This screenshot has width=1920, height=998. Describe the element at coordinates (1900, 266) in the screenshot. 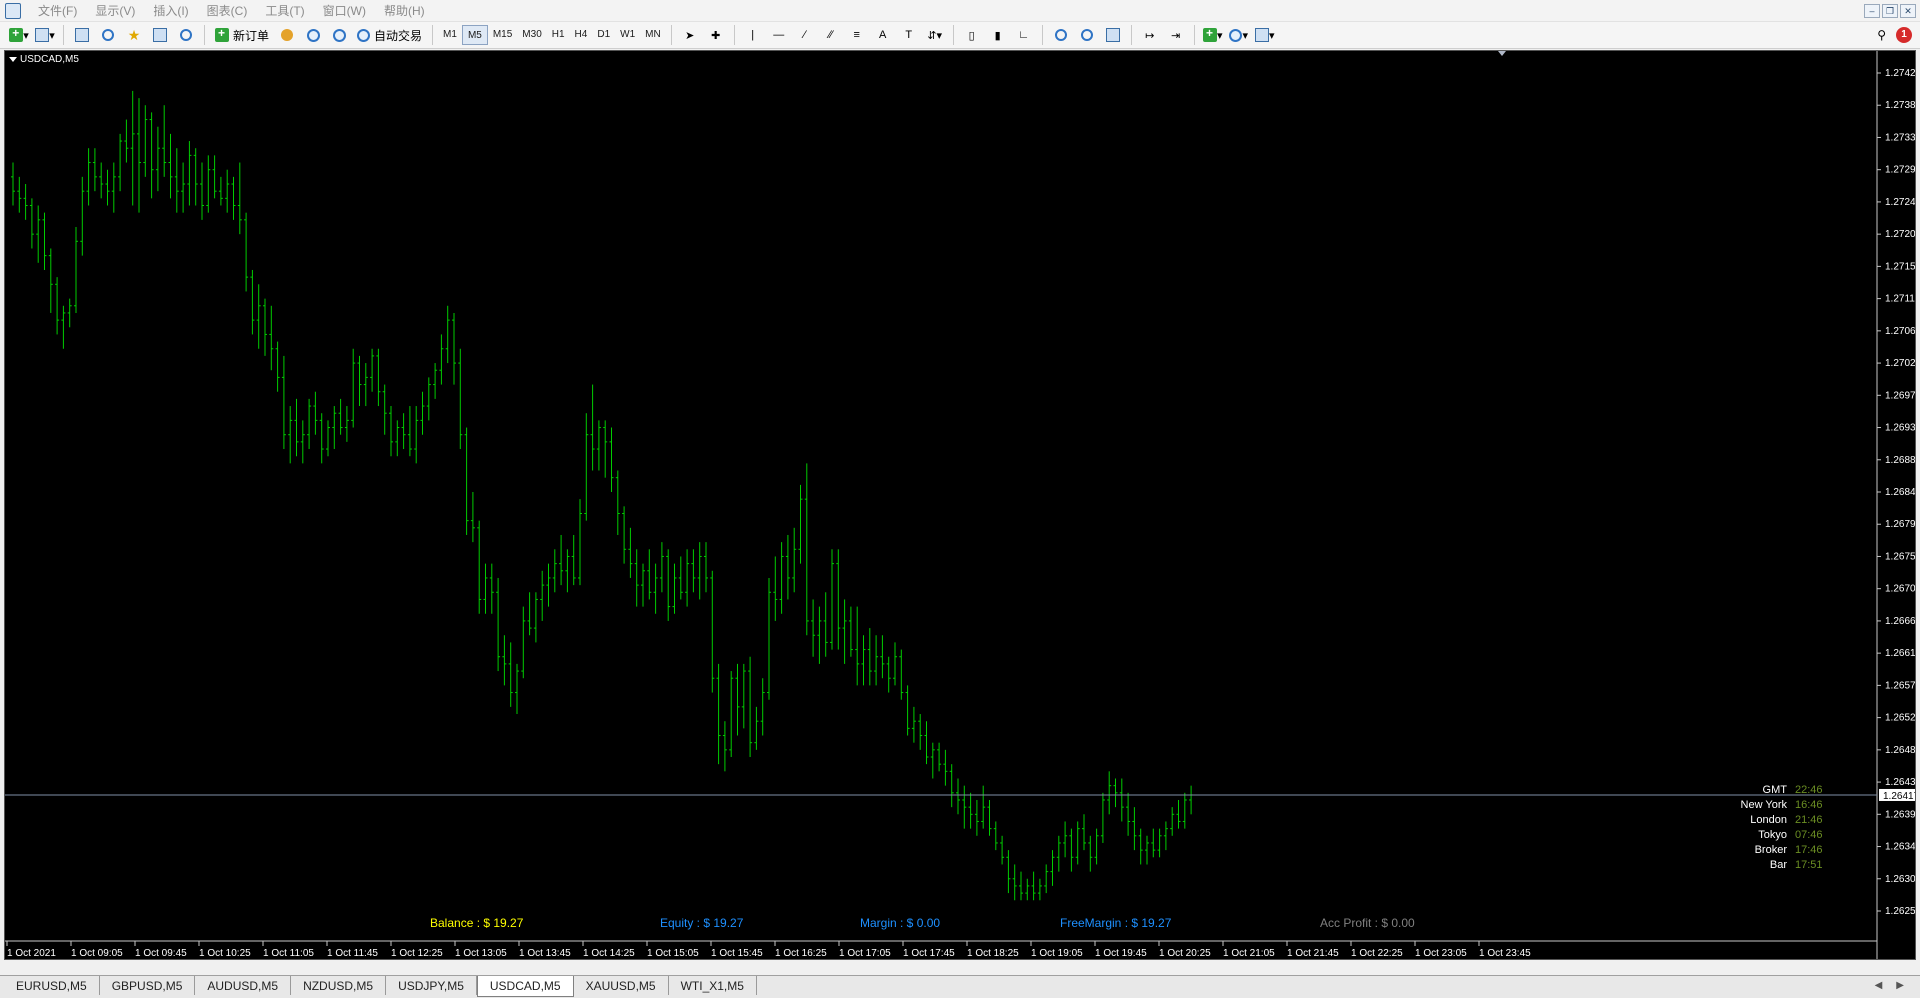

I see `price-tick-label: 1.27155` at that location.